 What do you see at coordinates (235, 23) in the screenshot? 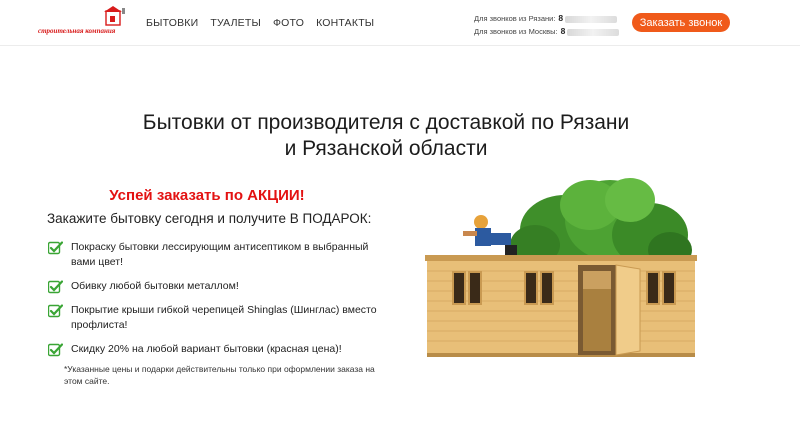
I see `nav-item-toilets: ТУАЛЕТЫ` at bounding box center [235, 23].